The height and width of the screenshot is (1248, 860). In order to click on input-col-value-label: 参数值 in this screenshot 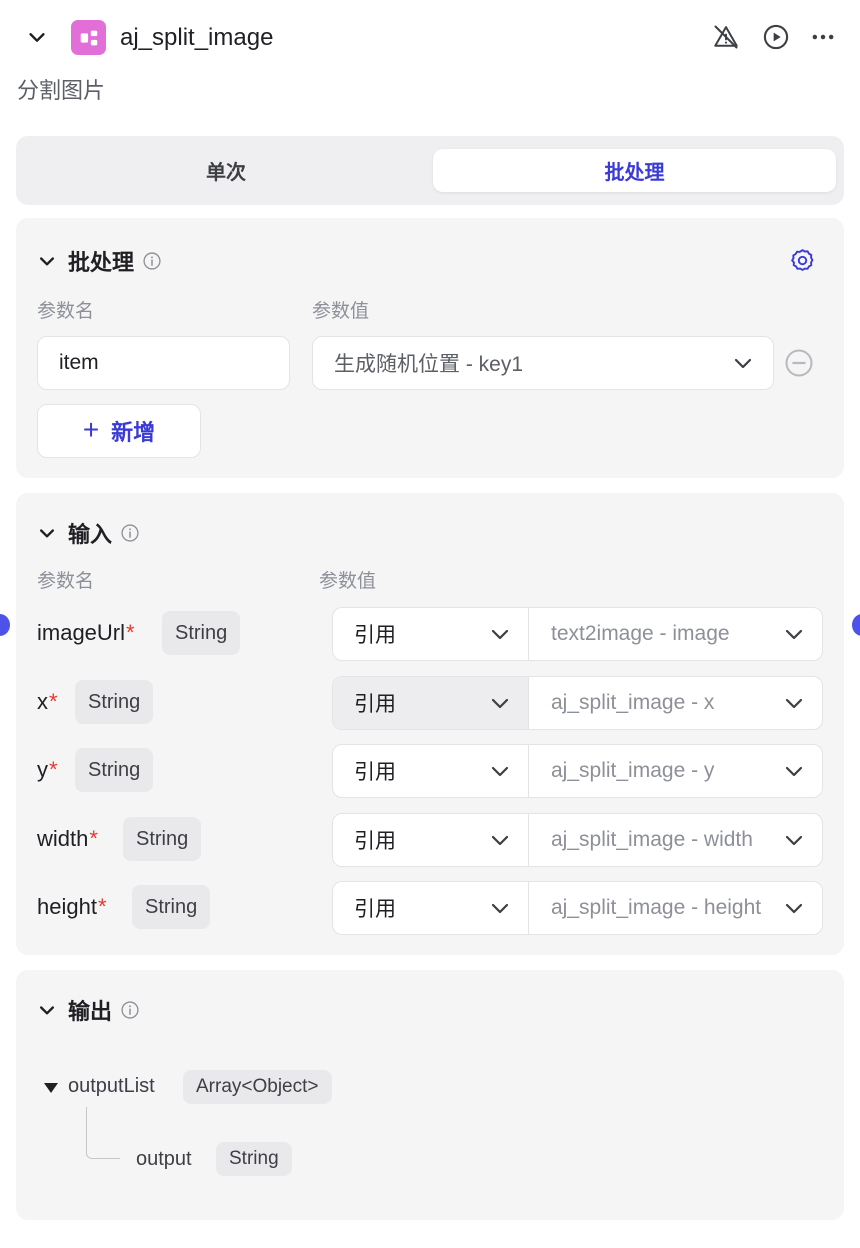, I will do `click(348, 581)`.